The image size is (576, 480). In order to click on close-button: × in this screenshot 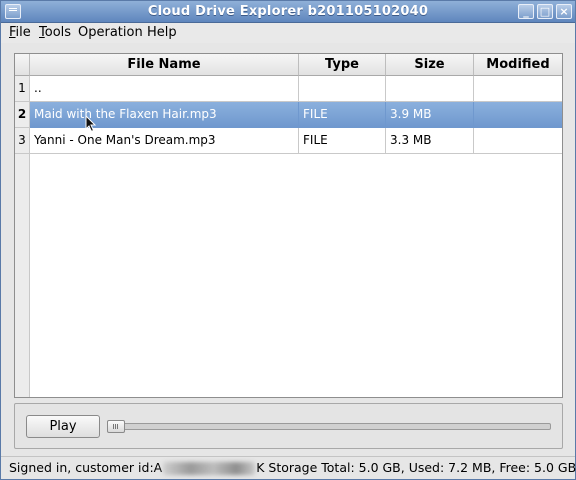, I will do `click(564, 11)`.